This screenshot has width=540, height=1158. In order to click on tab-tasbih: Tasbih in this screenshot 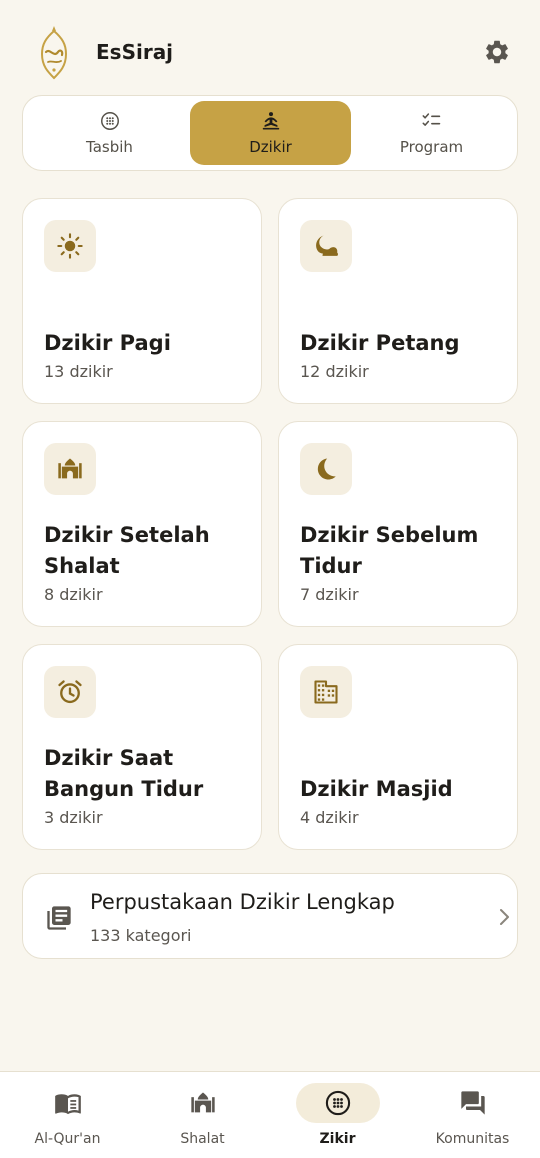, I will do `click(109, 133)`.